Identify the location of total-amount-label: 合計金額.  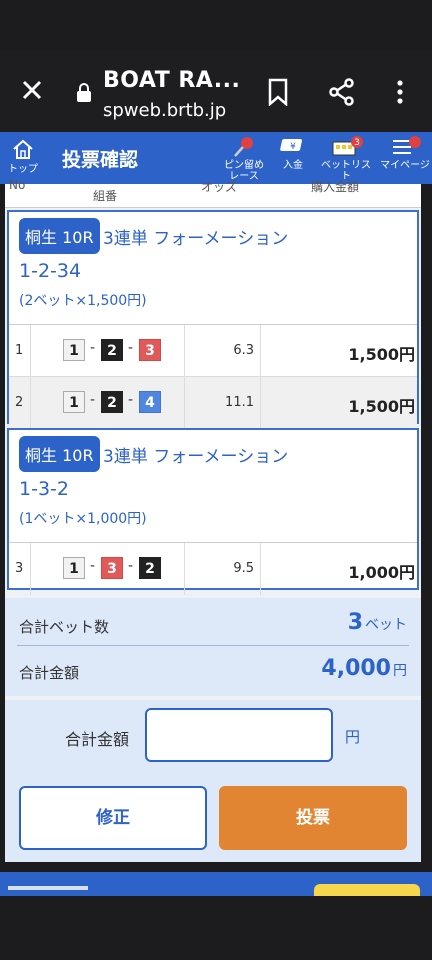
(49, 673).